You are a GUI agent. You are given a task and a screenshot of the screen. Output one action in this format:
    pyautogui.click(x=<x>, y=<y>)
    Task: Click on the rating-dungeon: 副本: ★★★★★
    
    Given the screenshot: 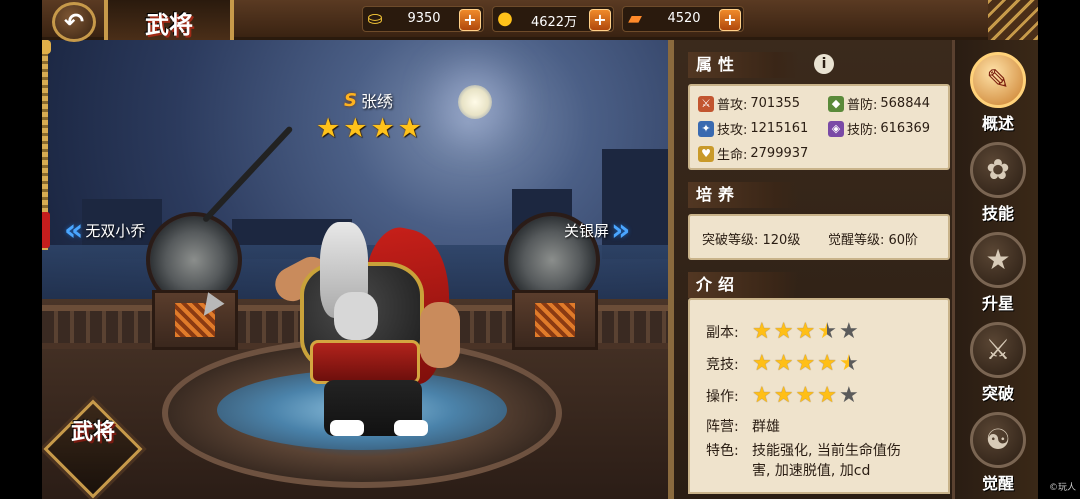 What is the action you would take?
    pyautogui.click(x=783, y=332)
    